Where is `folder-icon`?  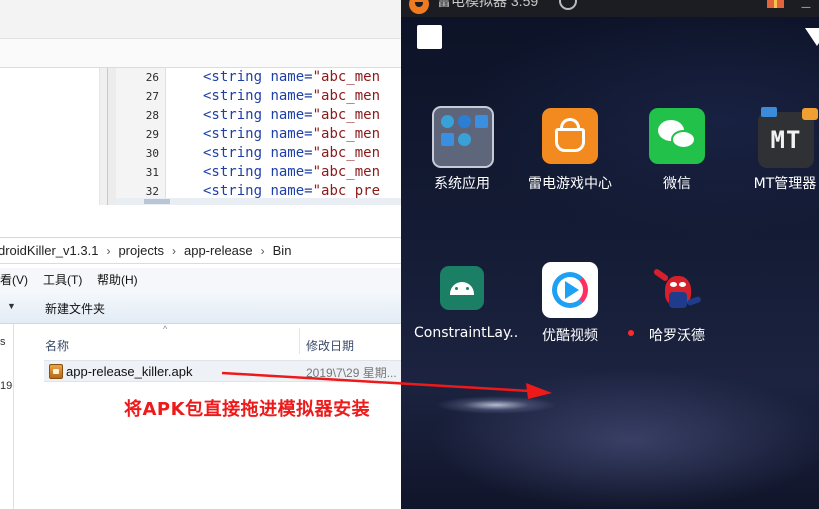 folder-icon is located at coordinates (463, 137).